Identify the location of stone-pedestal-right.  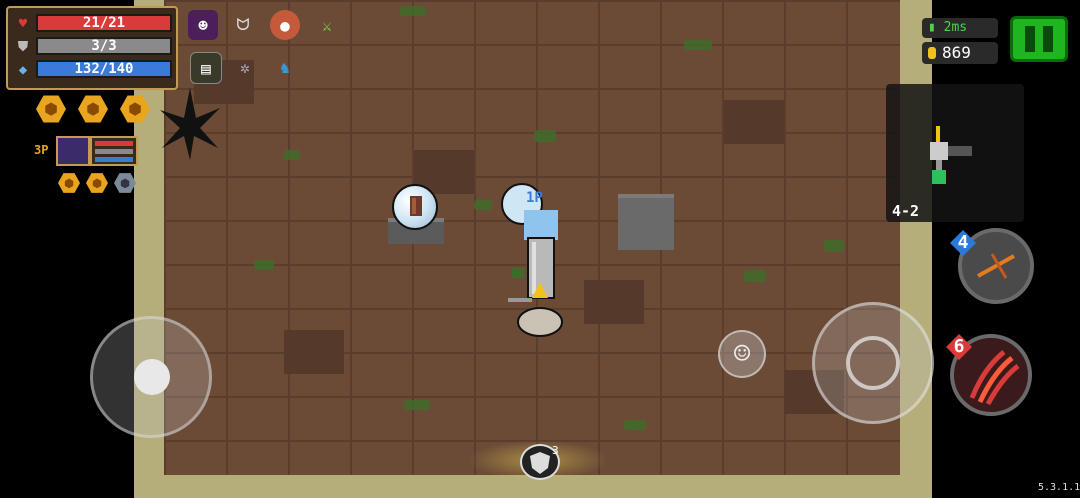
(646, 220).